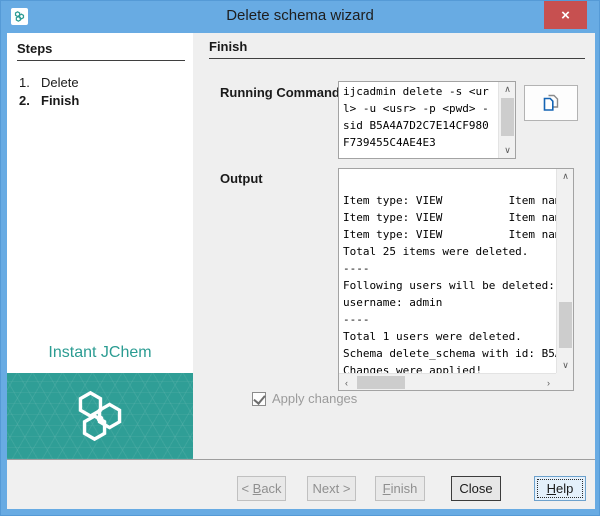 This screenshot has height=516, width=600. I want to click on output-hscrollbar: ‹ ›, so click(447, 381).